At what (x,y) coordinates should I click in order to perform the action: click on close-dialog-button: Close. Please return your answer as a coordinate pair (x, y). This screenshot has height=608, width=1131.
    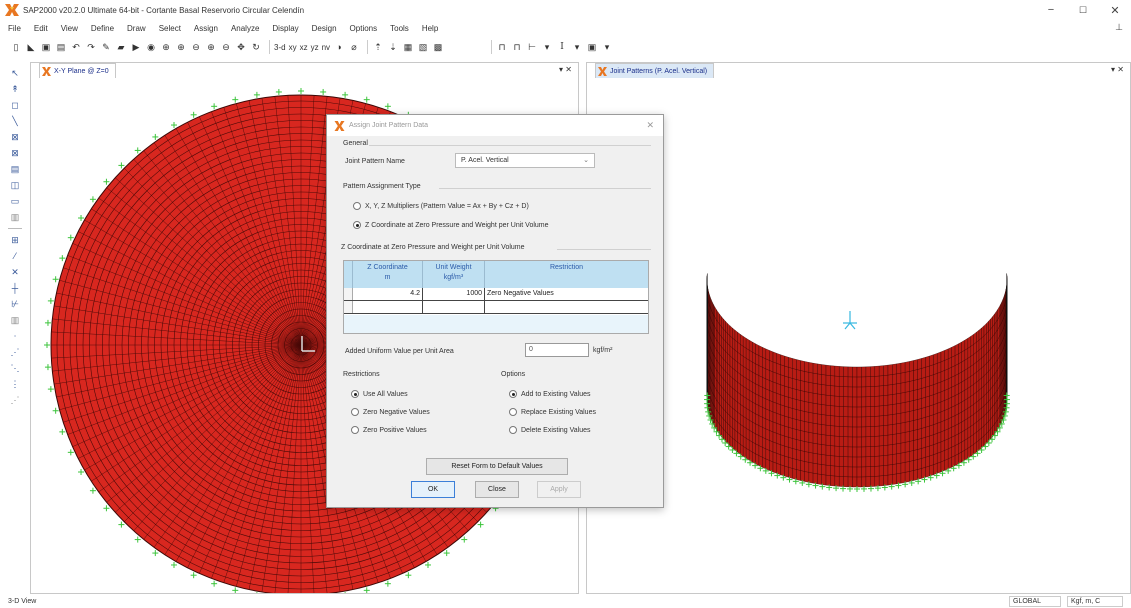
    Looking at the image, I should click on (497, 489).